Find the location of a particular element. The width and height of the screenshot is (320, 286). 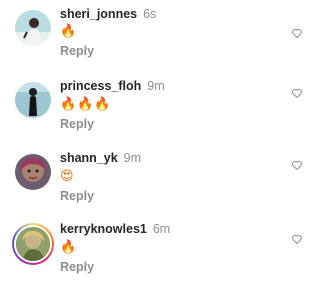

timestamp: 6m is located at coordinates (161, 229).